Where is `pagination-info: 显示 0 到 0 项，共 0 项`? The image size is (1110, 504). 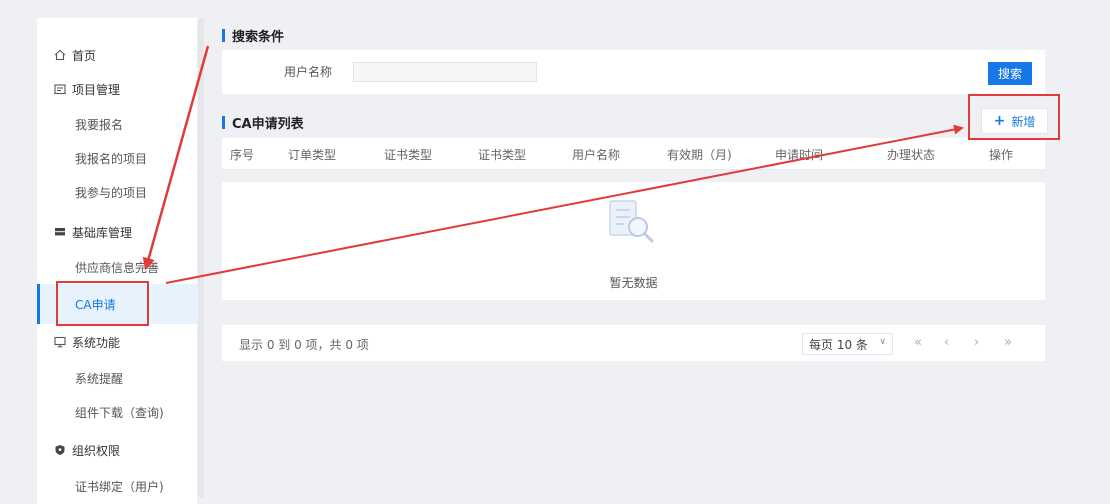 pagination-info: 显示 0 到 0 项，共 0 项 is located at coordinates (304, 345).